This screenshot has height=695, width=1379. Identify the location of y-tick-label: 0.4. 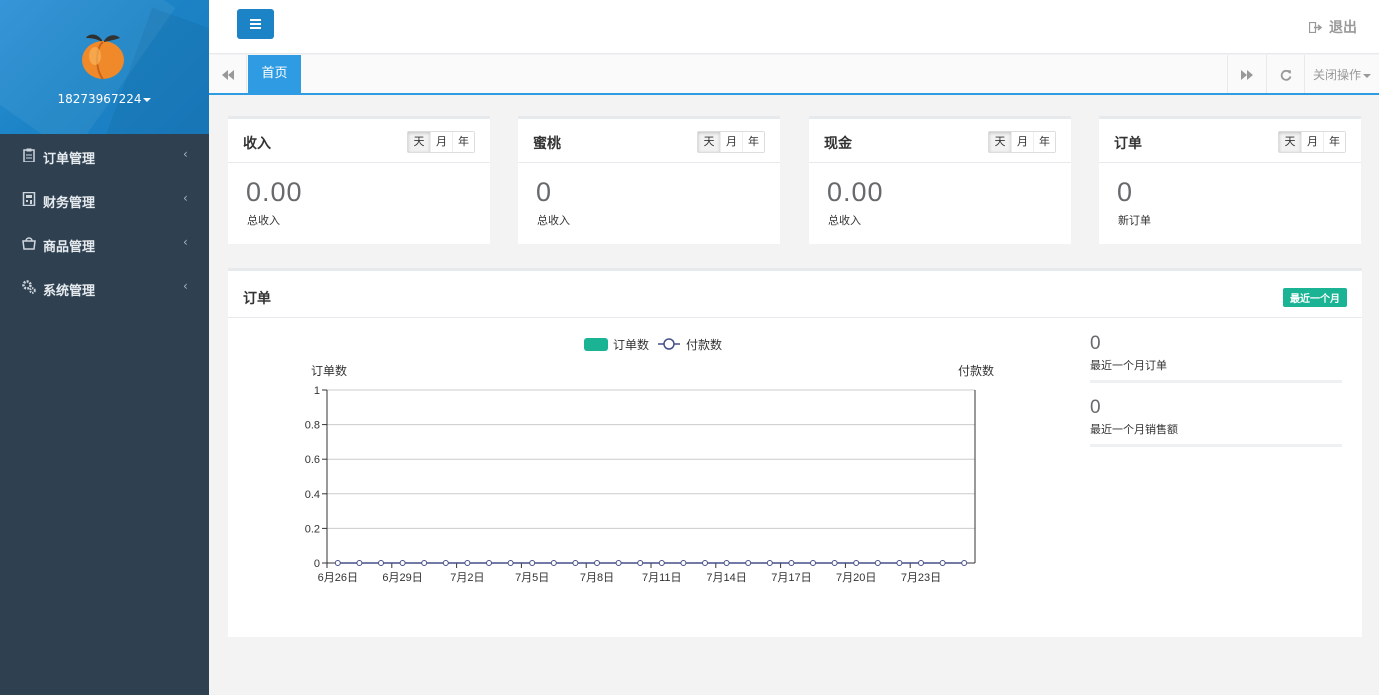
(312, 495).